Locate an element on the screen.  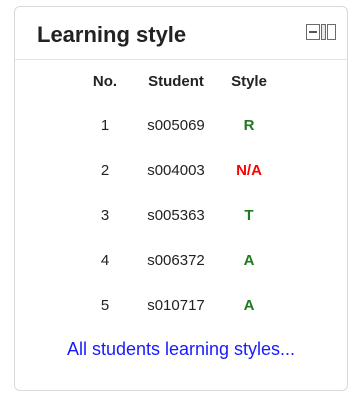
table-row: 5 s010717 A is located at coordinates (181, 305).